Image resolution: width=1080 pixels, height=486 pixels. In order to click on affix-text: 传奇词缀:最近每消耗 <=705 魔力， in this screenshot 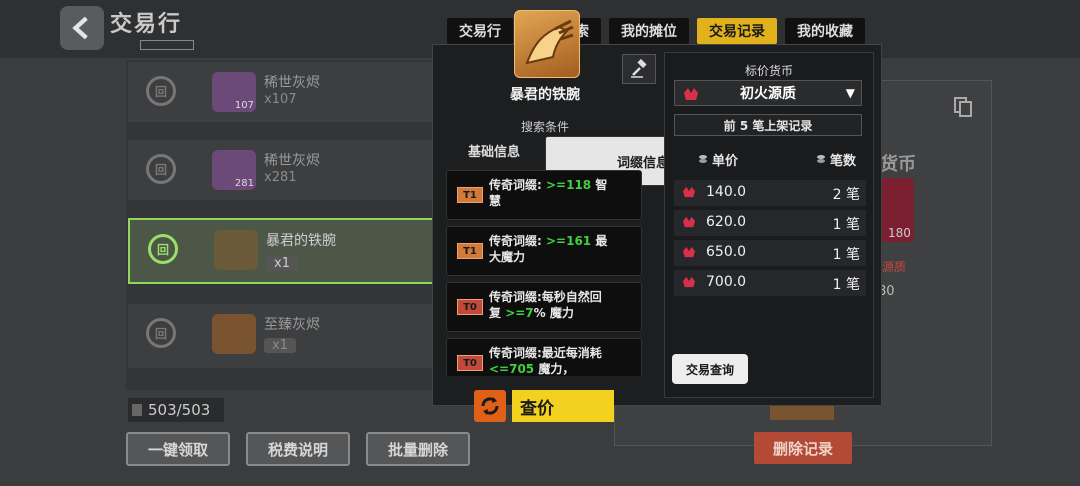, I will do `click(545, 361)`.